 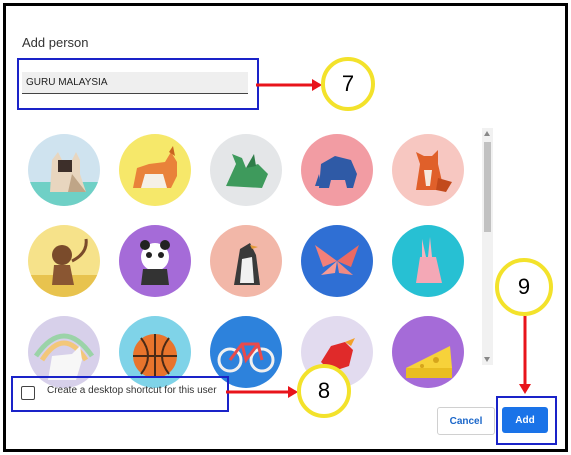 I want to click on callout-9: 9, so click(x=524, y=287).